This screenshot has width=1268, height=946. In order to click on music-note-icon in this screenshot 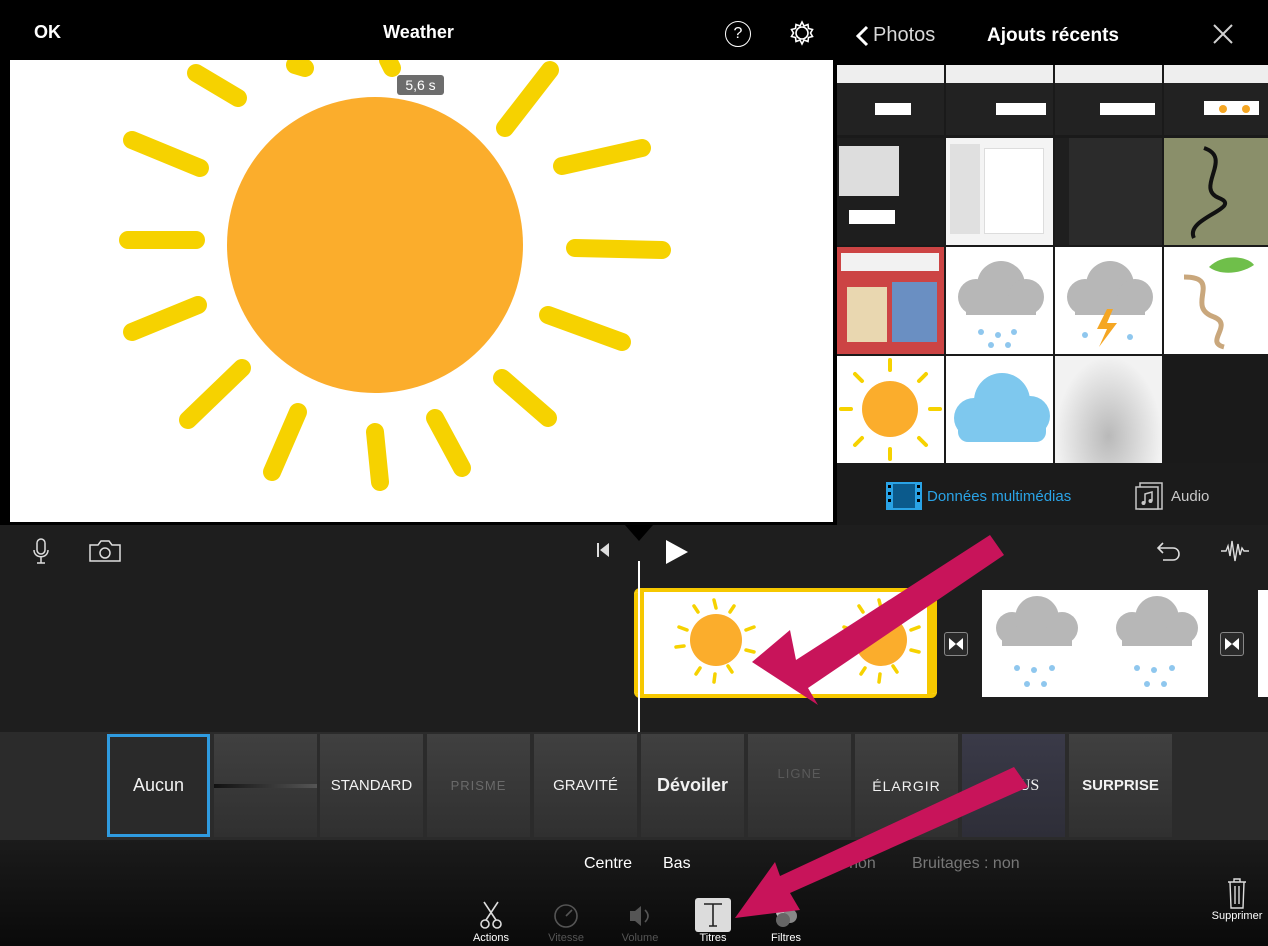, I will do `click(1149, 496)`.